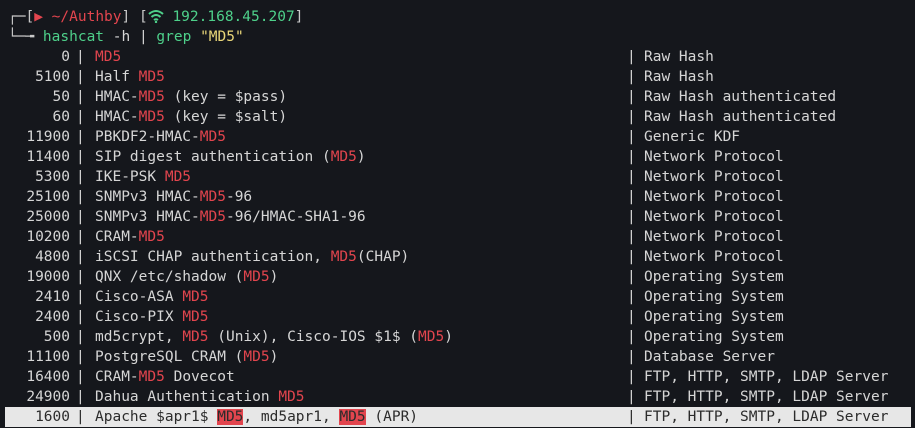 The width and height of the screenshot is (915, 428). What do you see at coordinates (73, 37) in the screenshot?
I see `command-name: hashcat` at bounding box center [73, 37].